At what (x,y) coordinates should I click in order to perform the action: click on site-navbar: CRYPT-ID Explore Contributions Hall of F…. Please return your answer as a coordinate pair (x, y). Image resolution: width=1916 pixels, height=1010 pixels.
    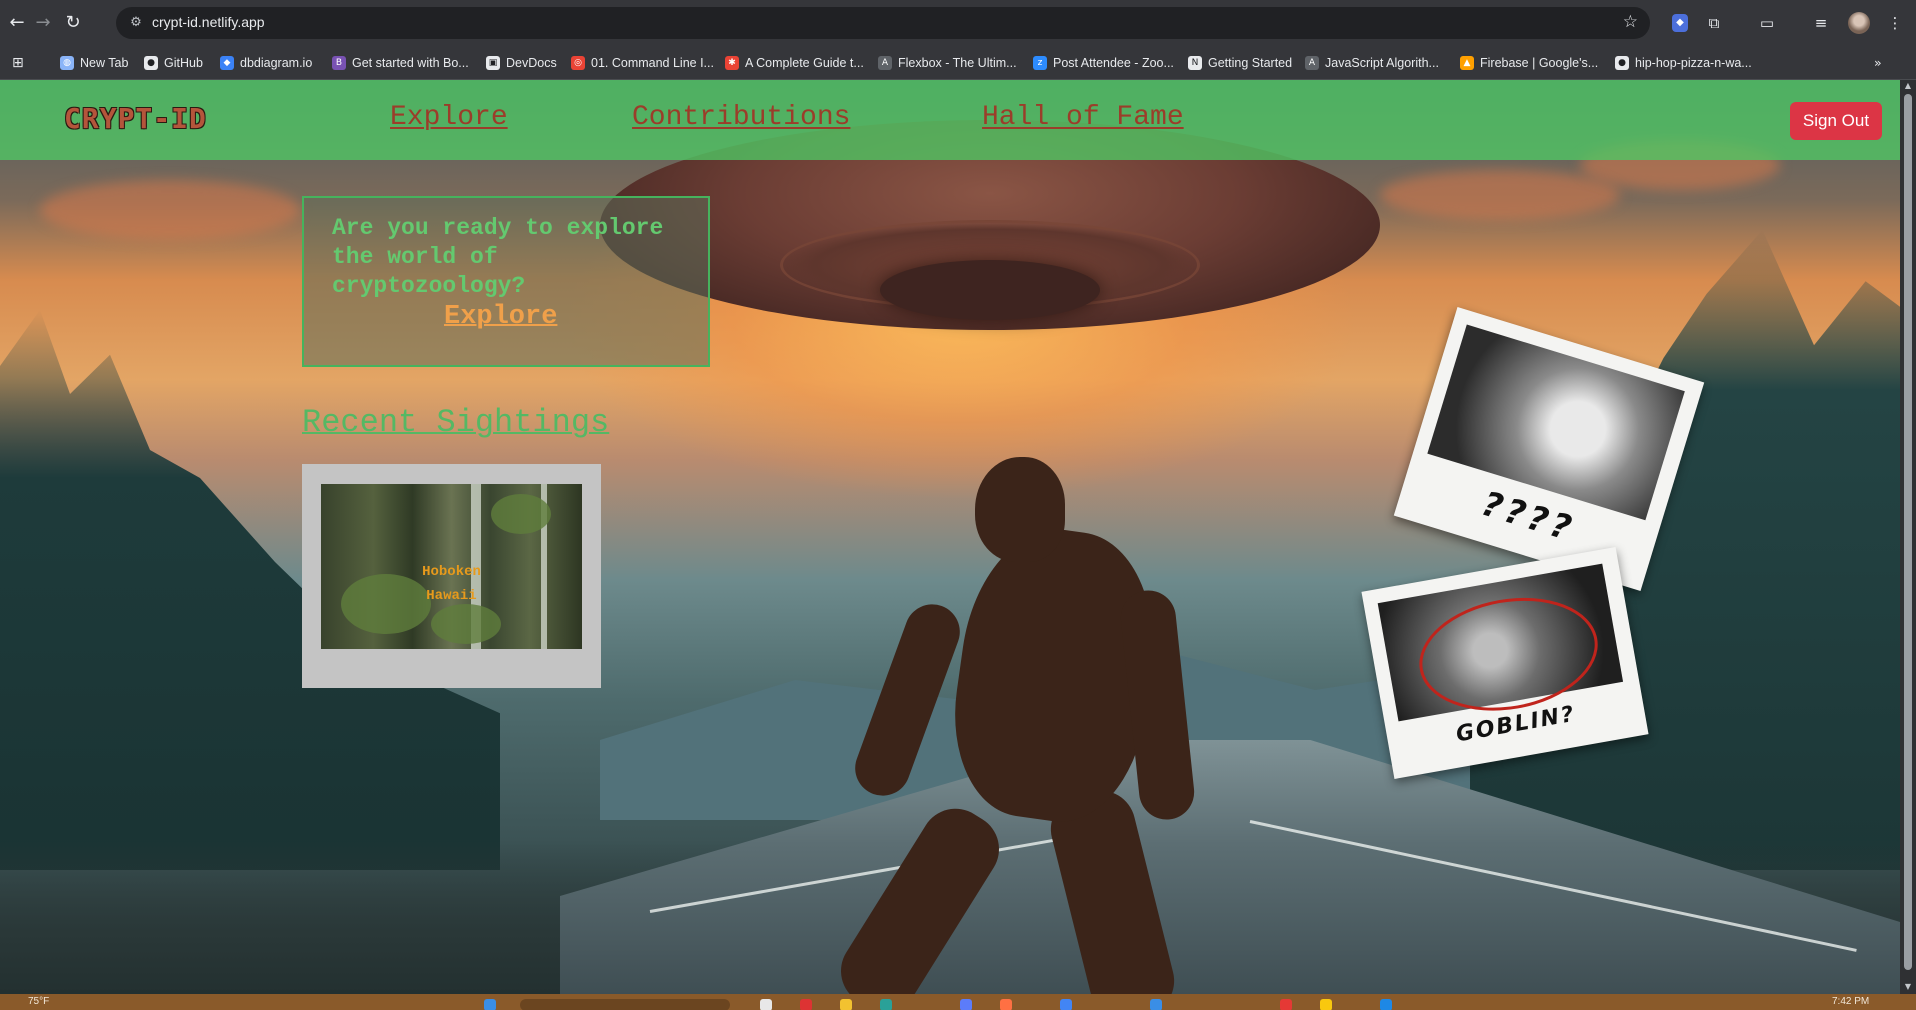
    Looking at the image, I should click on (950, 120).